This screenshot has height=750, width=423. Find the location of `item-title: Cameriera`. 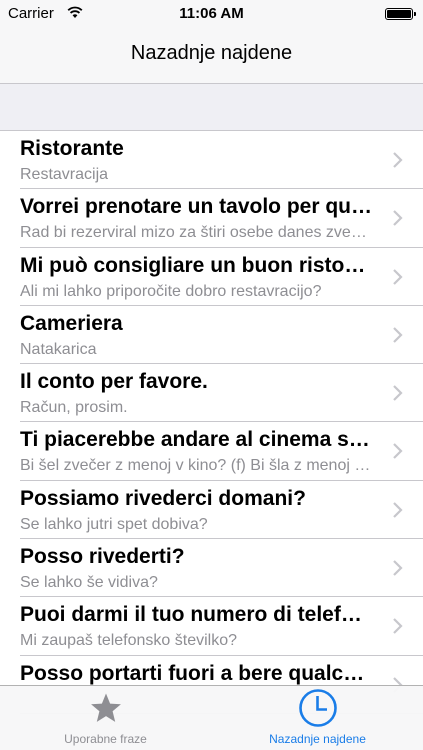

item-title: Cameriera is located at coordinates (71, 323).